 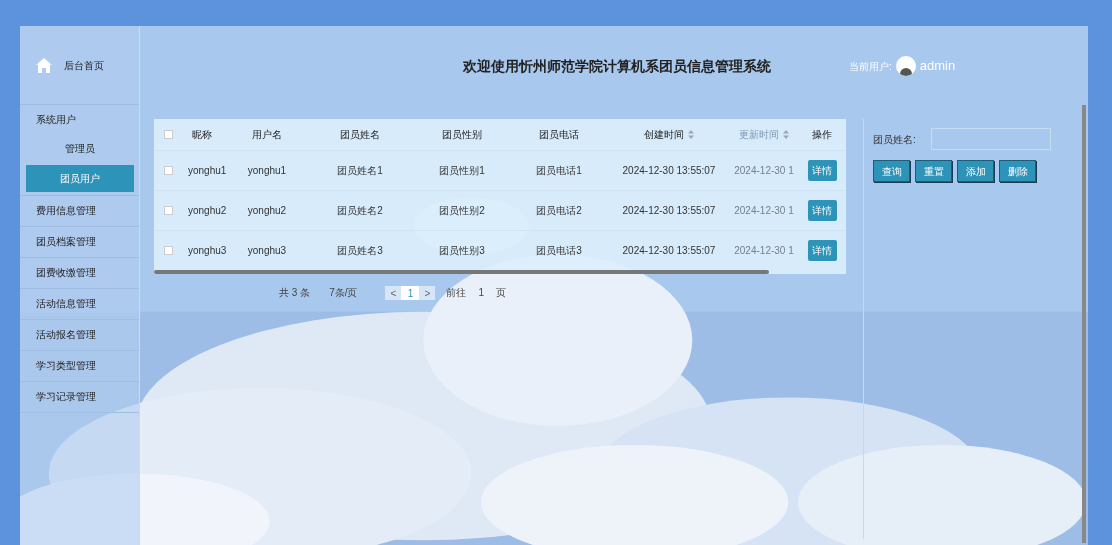 What do you see at coordinates (343, 292) in the screenshot?
I see `page-size: 7条/页` at bounding box center [343, 292].